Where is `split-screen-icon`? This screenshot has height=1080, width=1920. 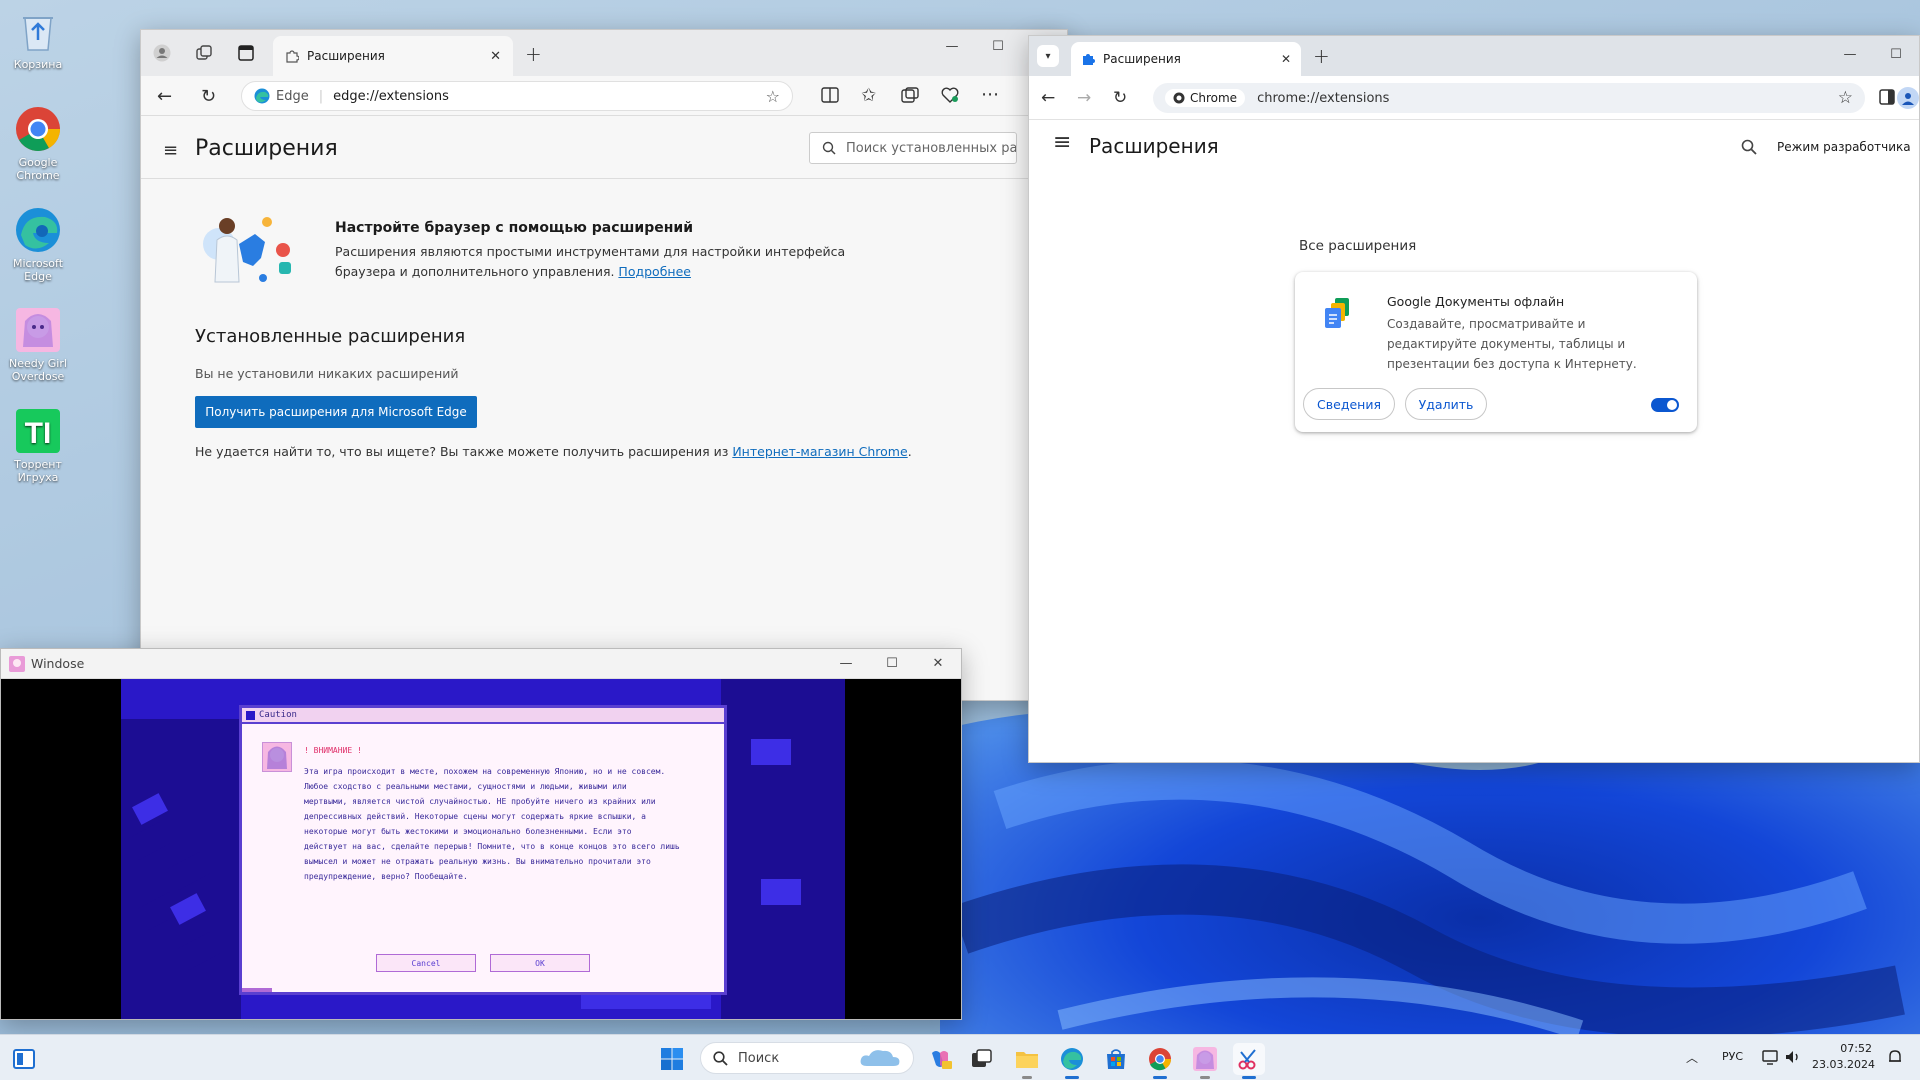 split-screen-icon is located at coordinates (830, 95).